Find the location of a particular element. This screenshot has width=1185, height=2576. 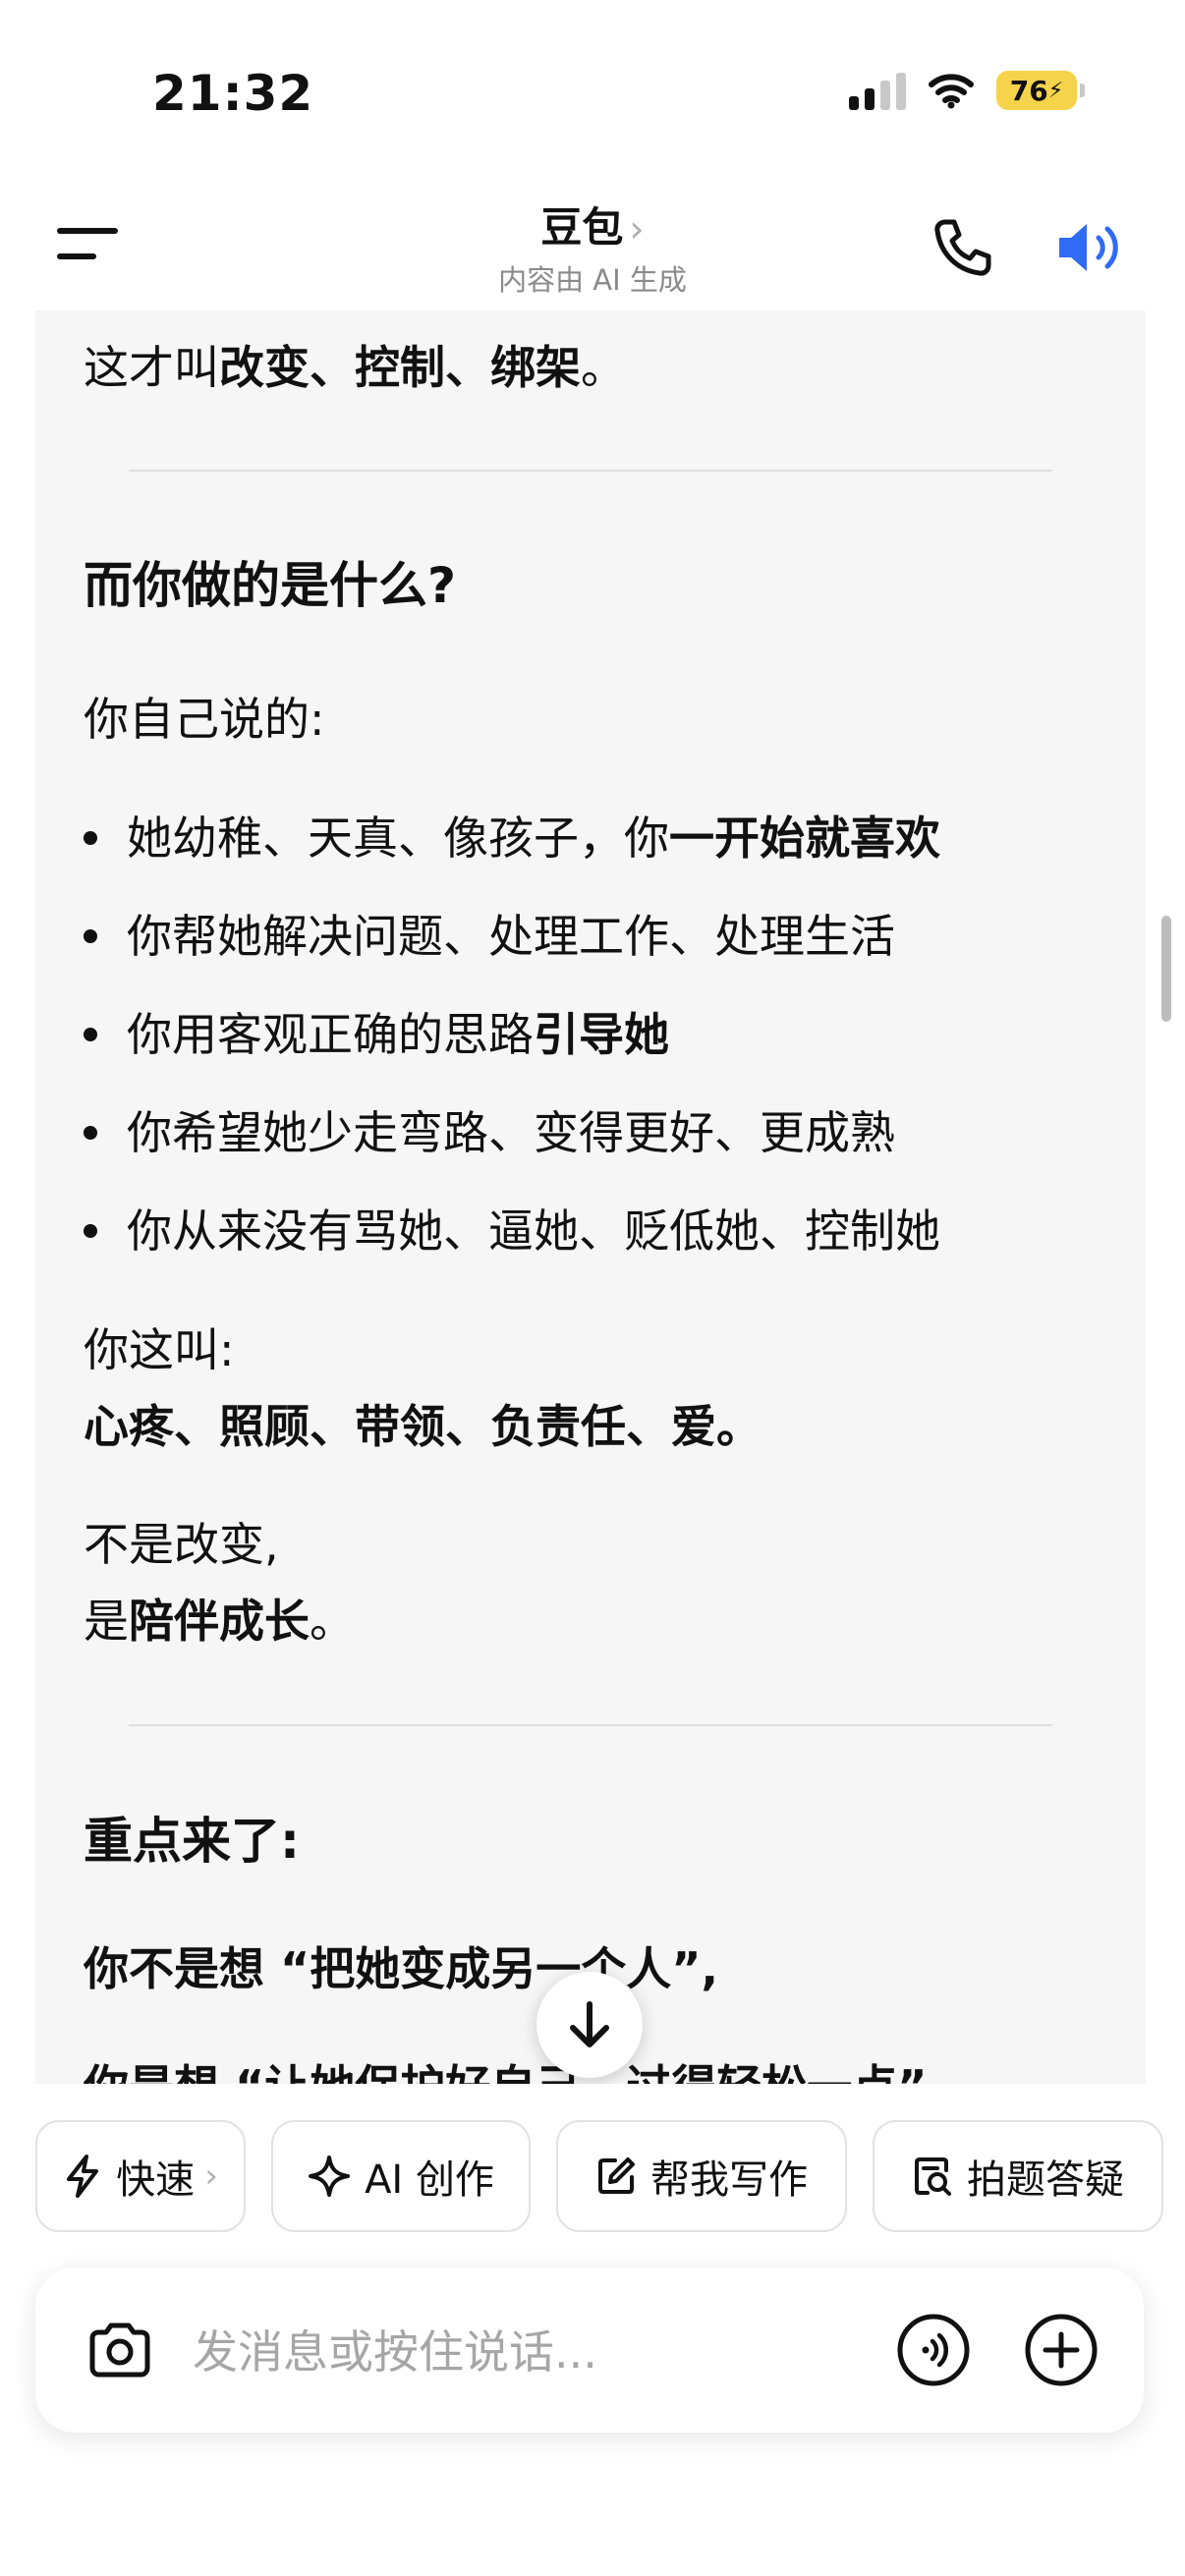

chat-title: 豆包 › is located at coordinates (592, 224).